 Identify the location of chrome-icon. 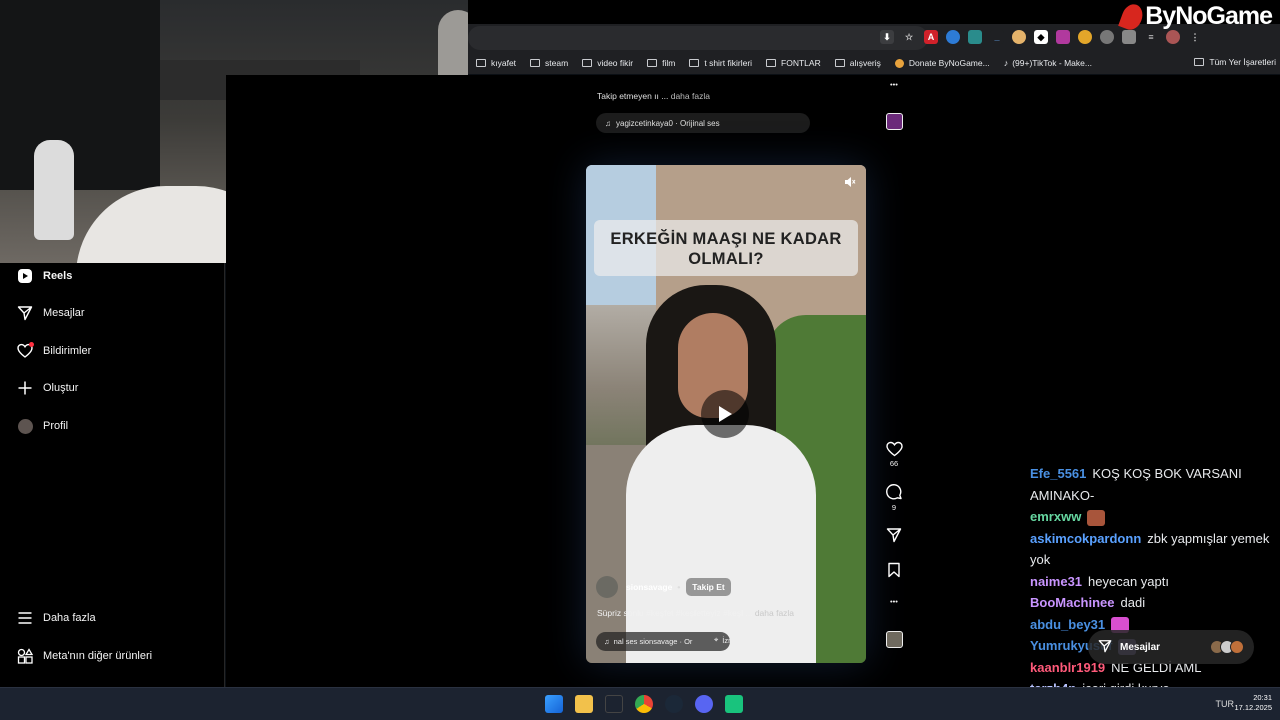
(644, 704).